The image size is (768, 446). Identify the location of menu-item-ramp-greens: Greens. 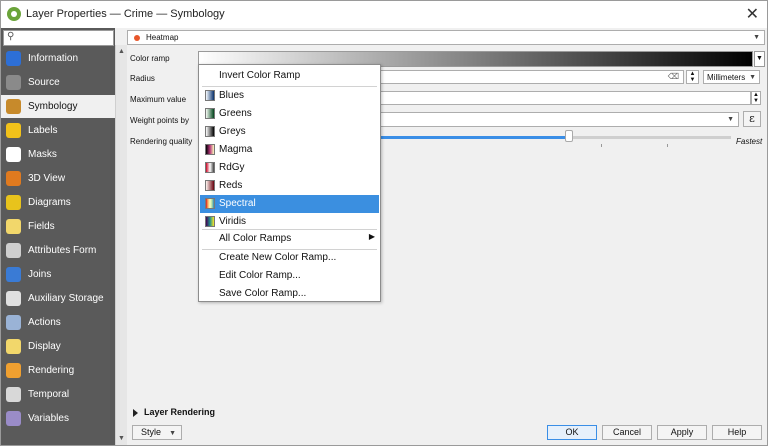
(289, 114).